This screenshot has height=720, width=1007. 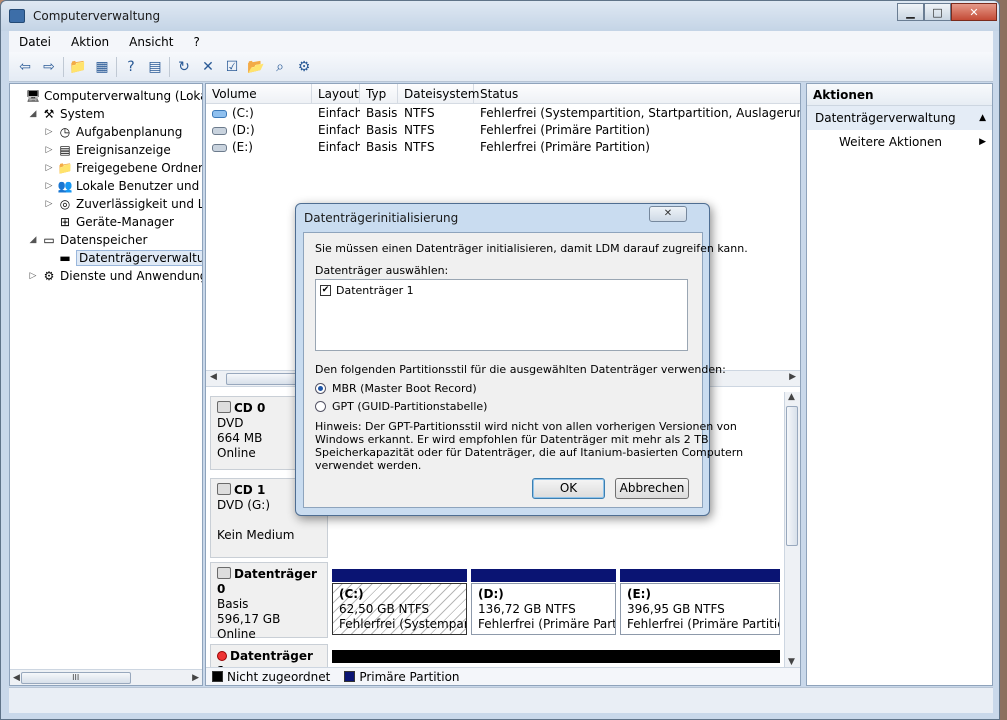 I want to click on show-tree-icon: ▦, so click(x=102, y=67).